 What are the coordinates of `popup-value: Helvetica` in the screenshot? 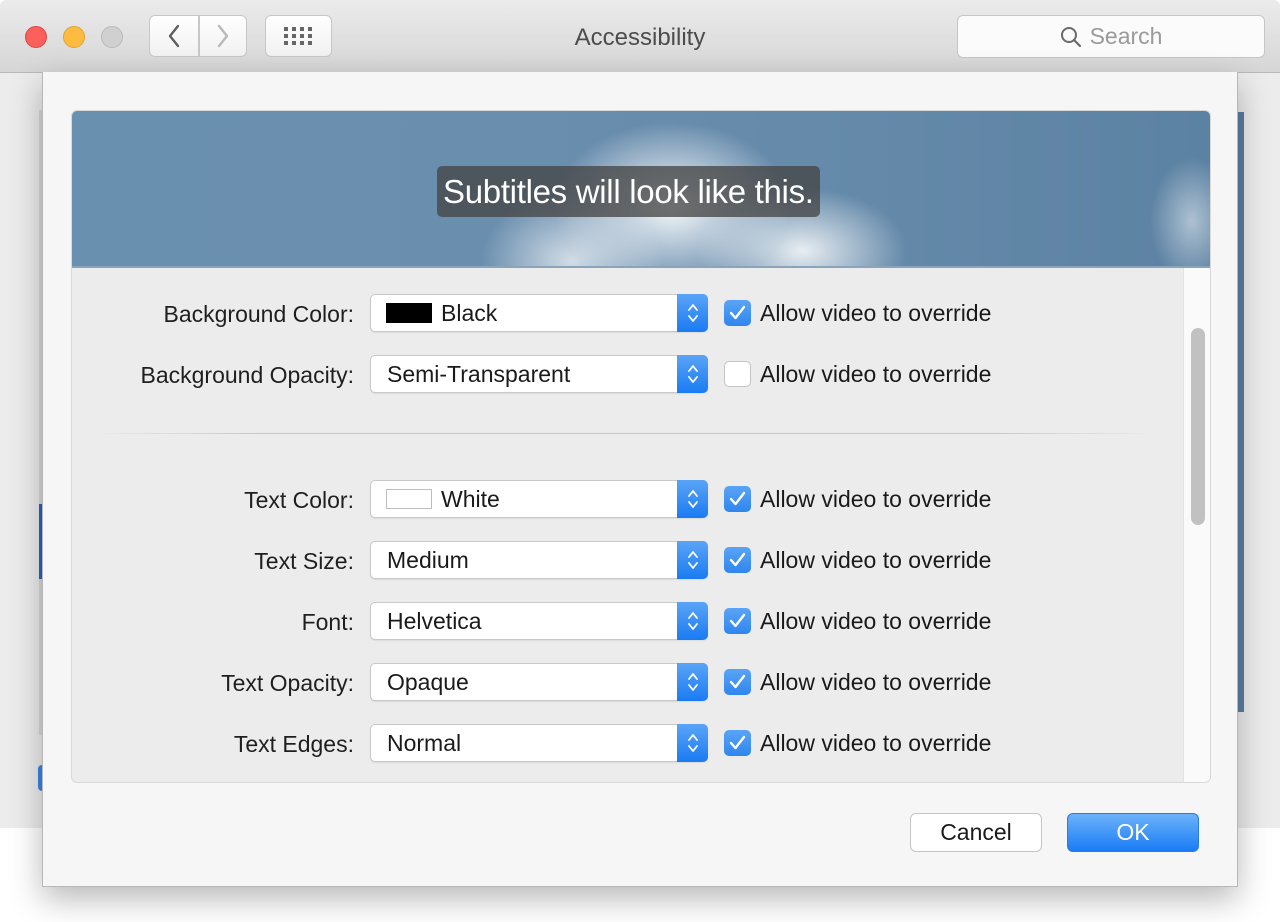 It's located at (434, 621).